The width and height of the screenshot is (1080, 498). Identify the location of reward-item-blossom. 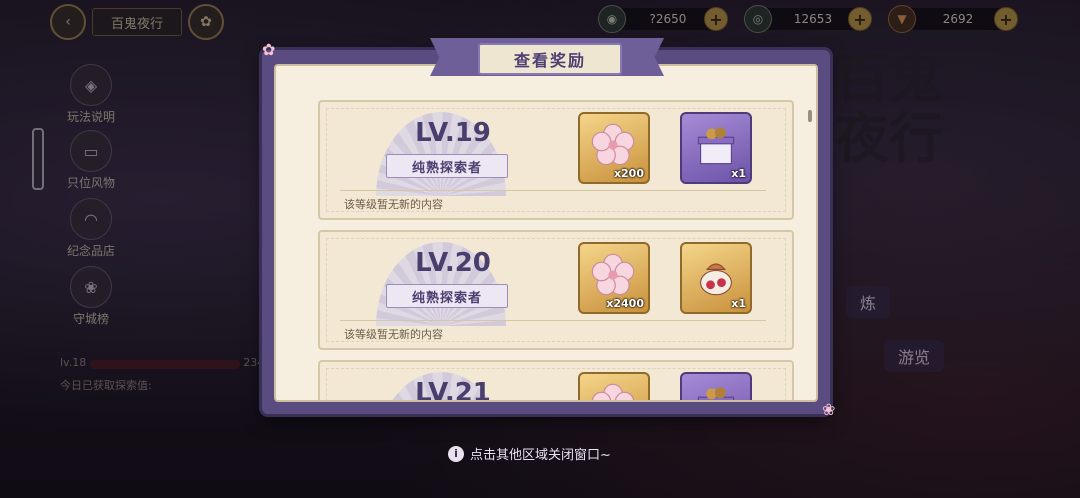
(614, 386).